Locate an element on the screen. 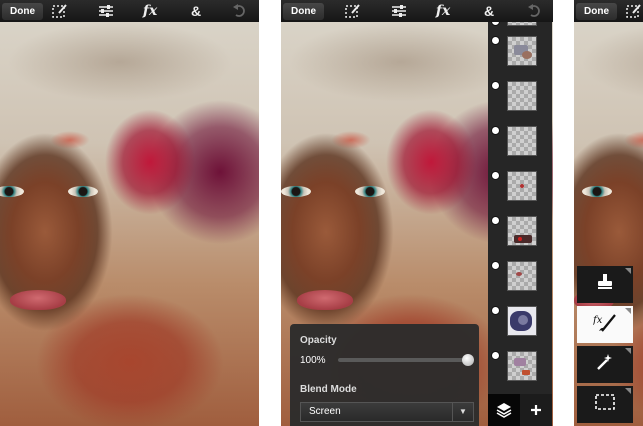 The image size is (643, 426). layers-stack-icon is located at coordinates (504, 410).